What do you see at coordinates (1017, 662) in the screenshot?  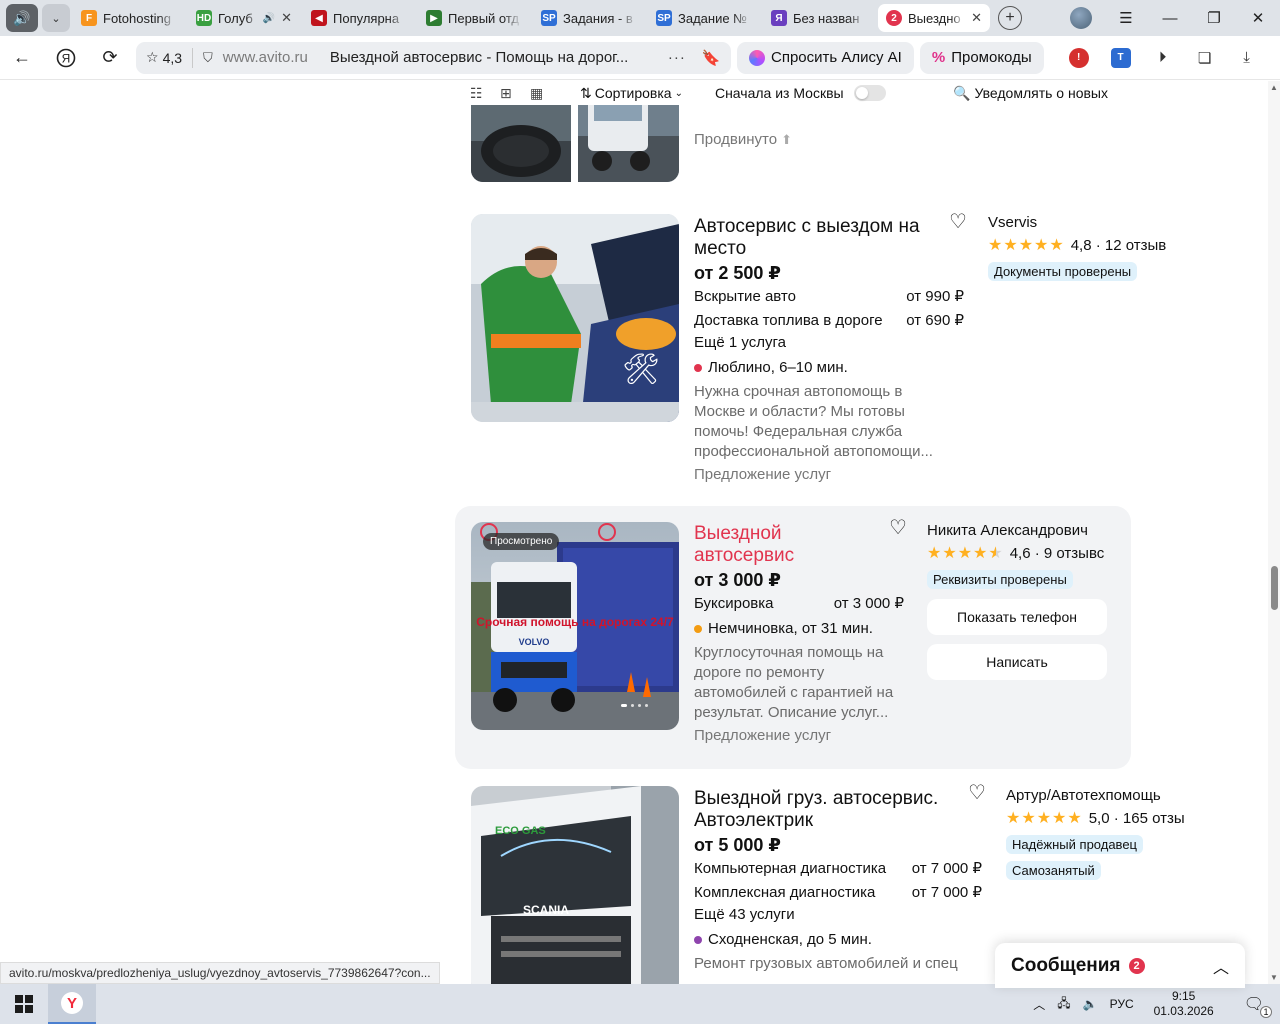 I see `write-message-button: Написать` at bounding box center [1017, 662].